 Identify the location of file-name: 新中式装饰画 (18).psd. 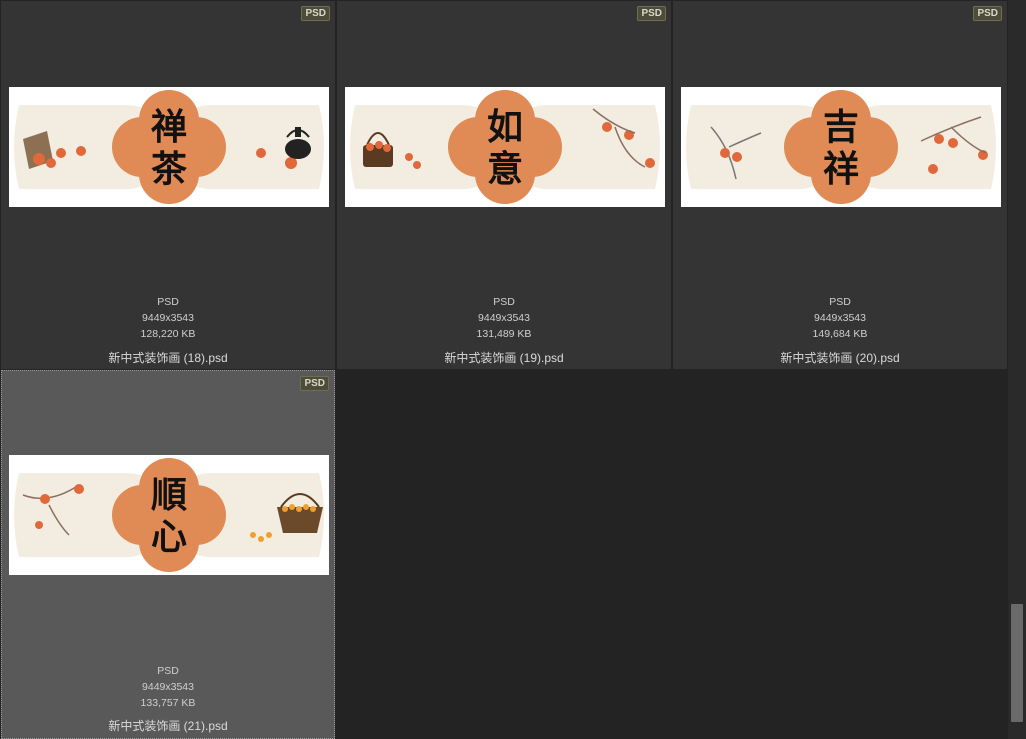
(168, 358).